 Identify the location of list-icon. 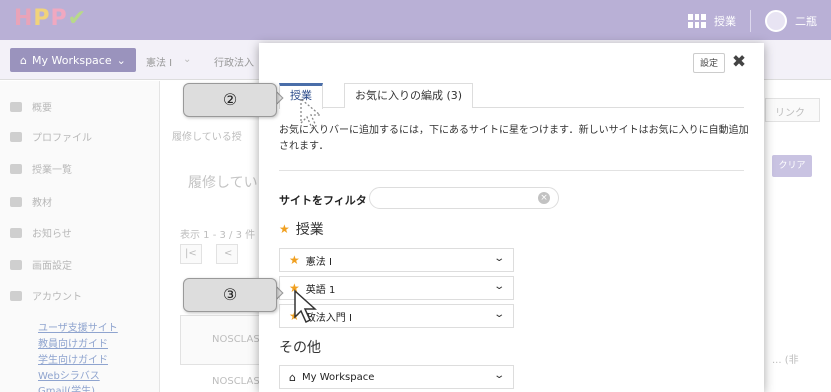
(16, 106).